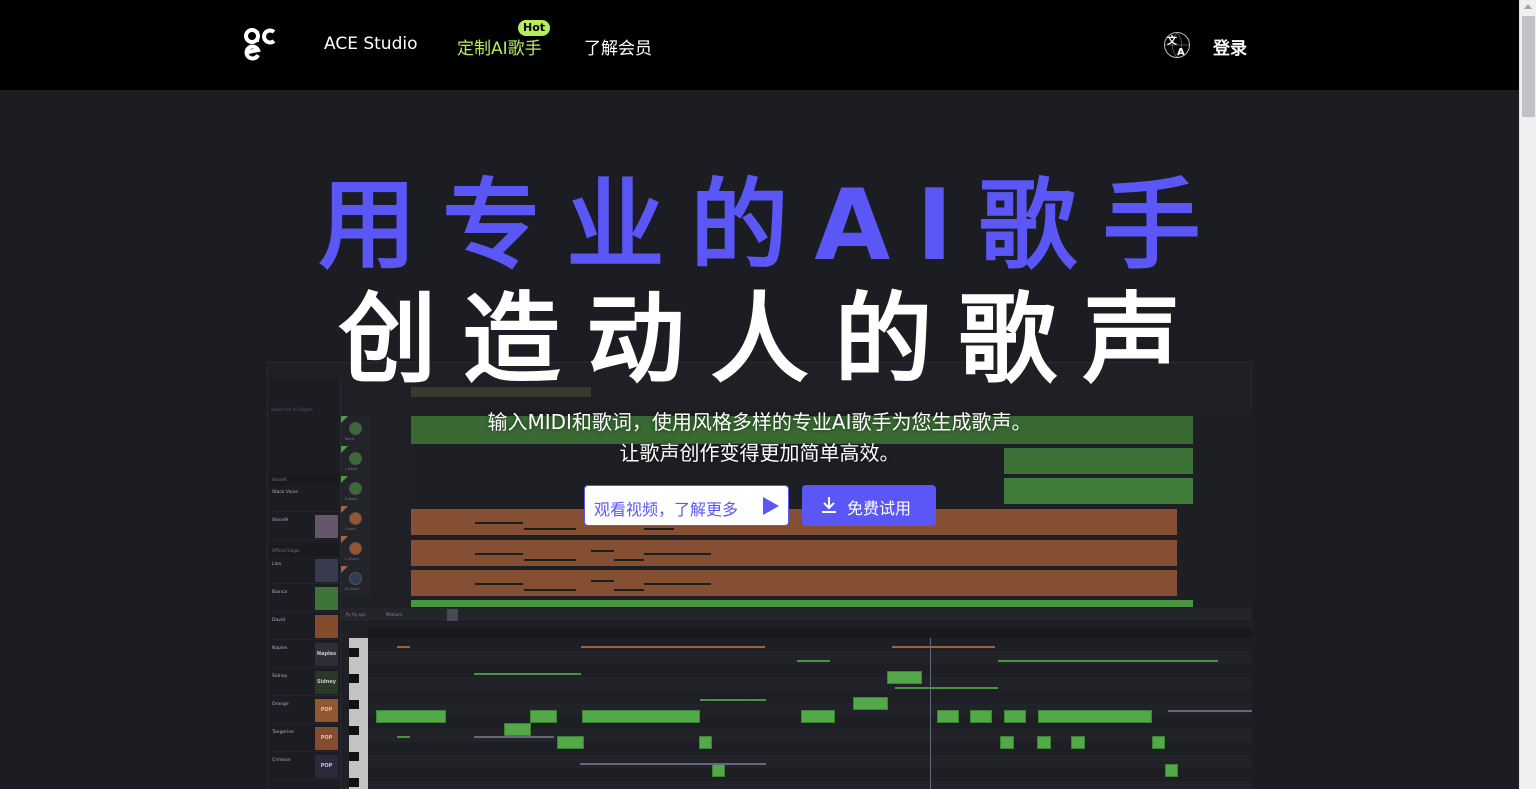 The height and width of the screenshot is (789, 1536). Describe the element at coordinates (326, 654) in the screenshot. I see `singer-thumbnail: Naples` at that location.